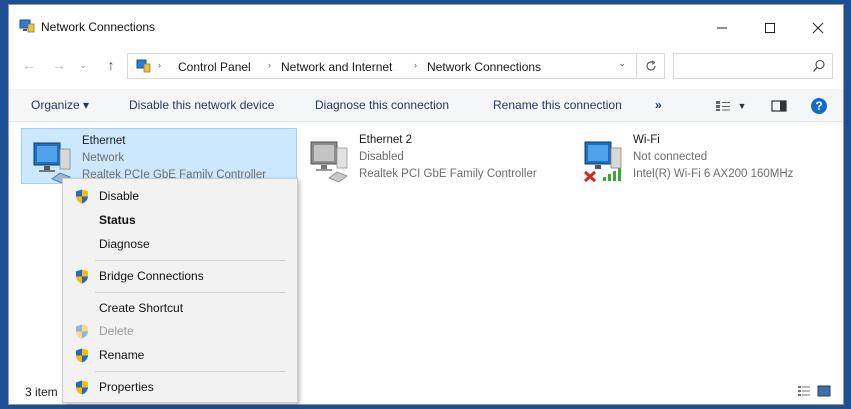  Describe the element at coordinates (742, 106) in the screenshot. I see `view-dropdown-button: ▼` at that location.